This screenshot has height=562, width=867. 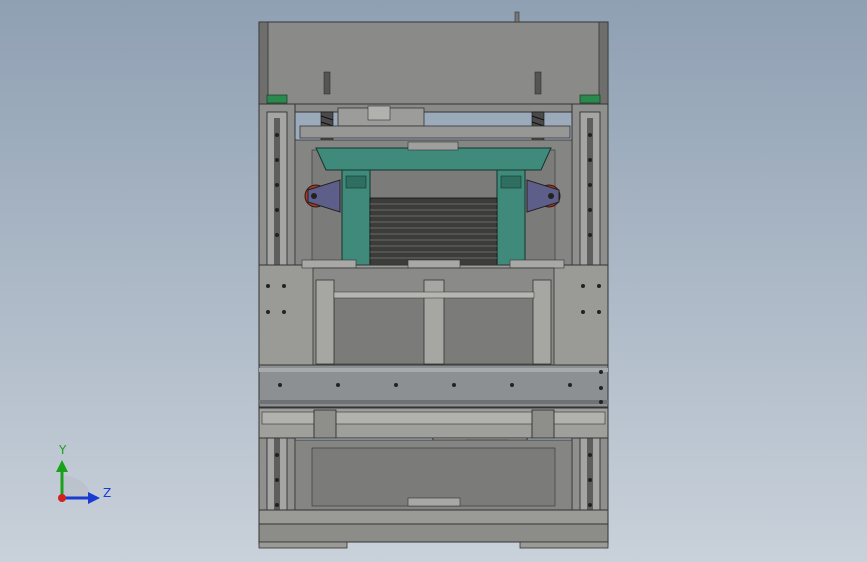 I want to click on top-cover, so click(x=433, y=62).